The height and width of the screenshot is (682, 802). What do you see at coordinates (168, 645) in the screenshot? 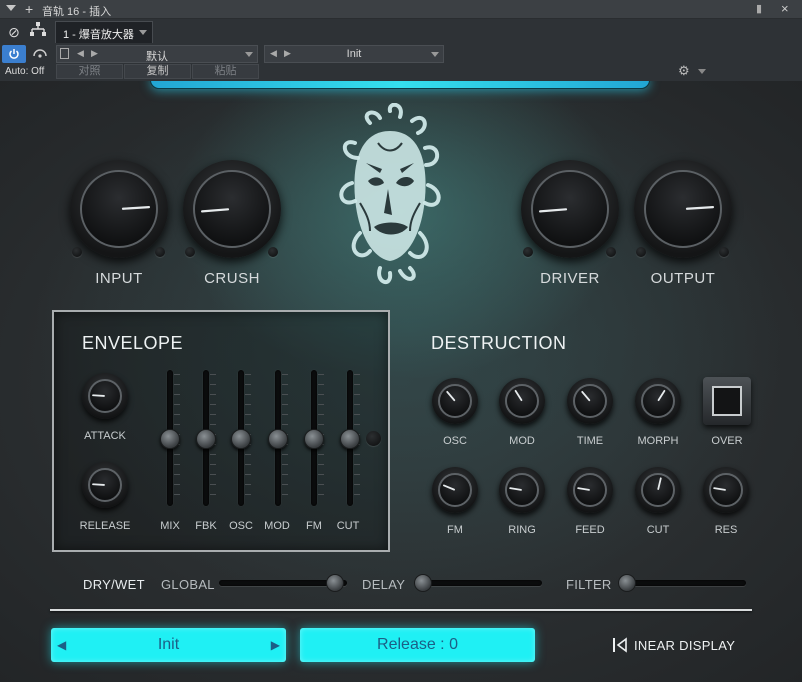
I see `preset-browser: ◀ Init ▶` at bounding box center [168, 645].